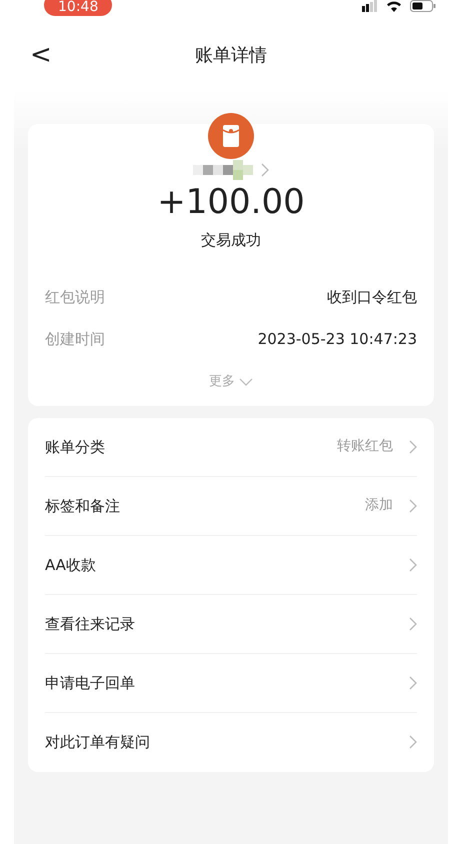  I want to click on amount: +100.00, so click(231, 203).